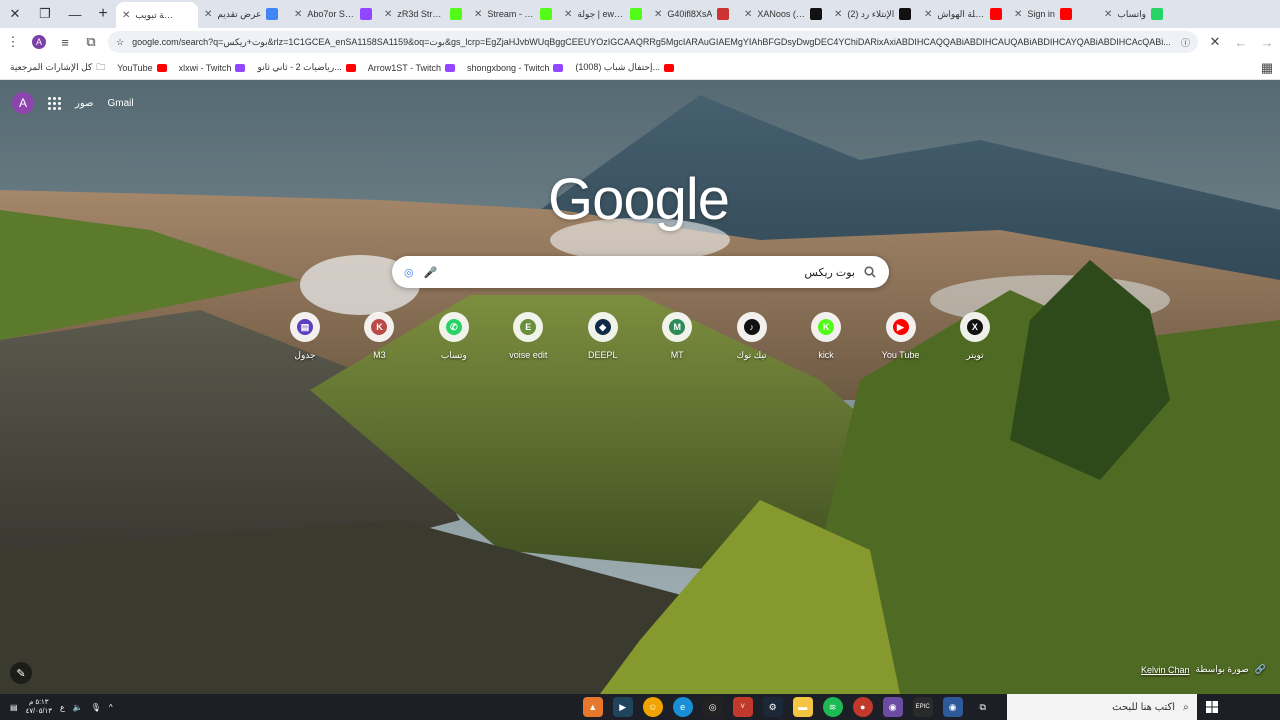  Describe the element at coordinates (141, 67) in the screenshot. I see `bookmark-item: YouTube` at that location.